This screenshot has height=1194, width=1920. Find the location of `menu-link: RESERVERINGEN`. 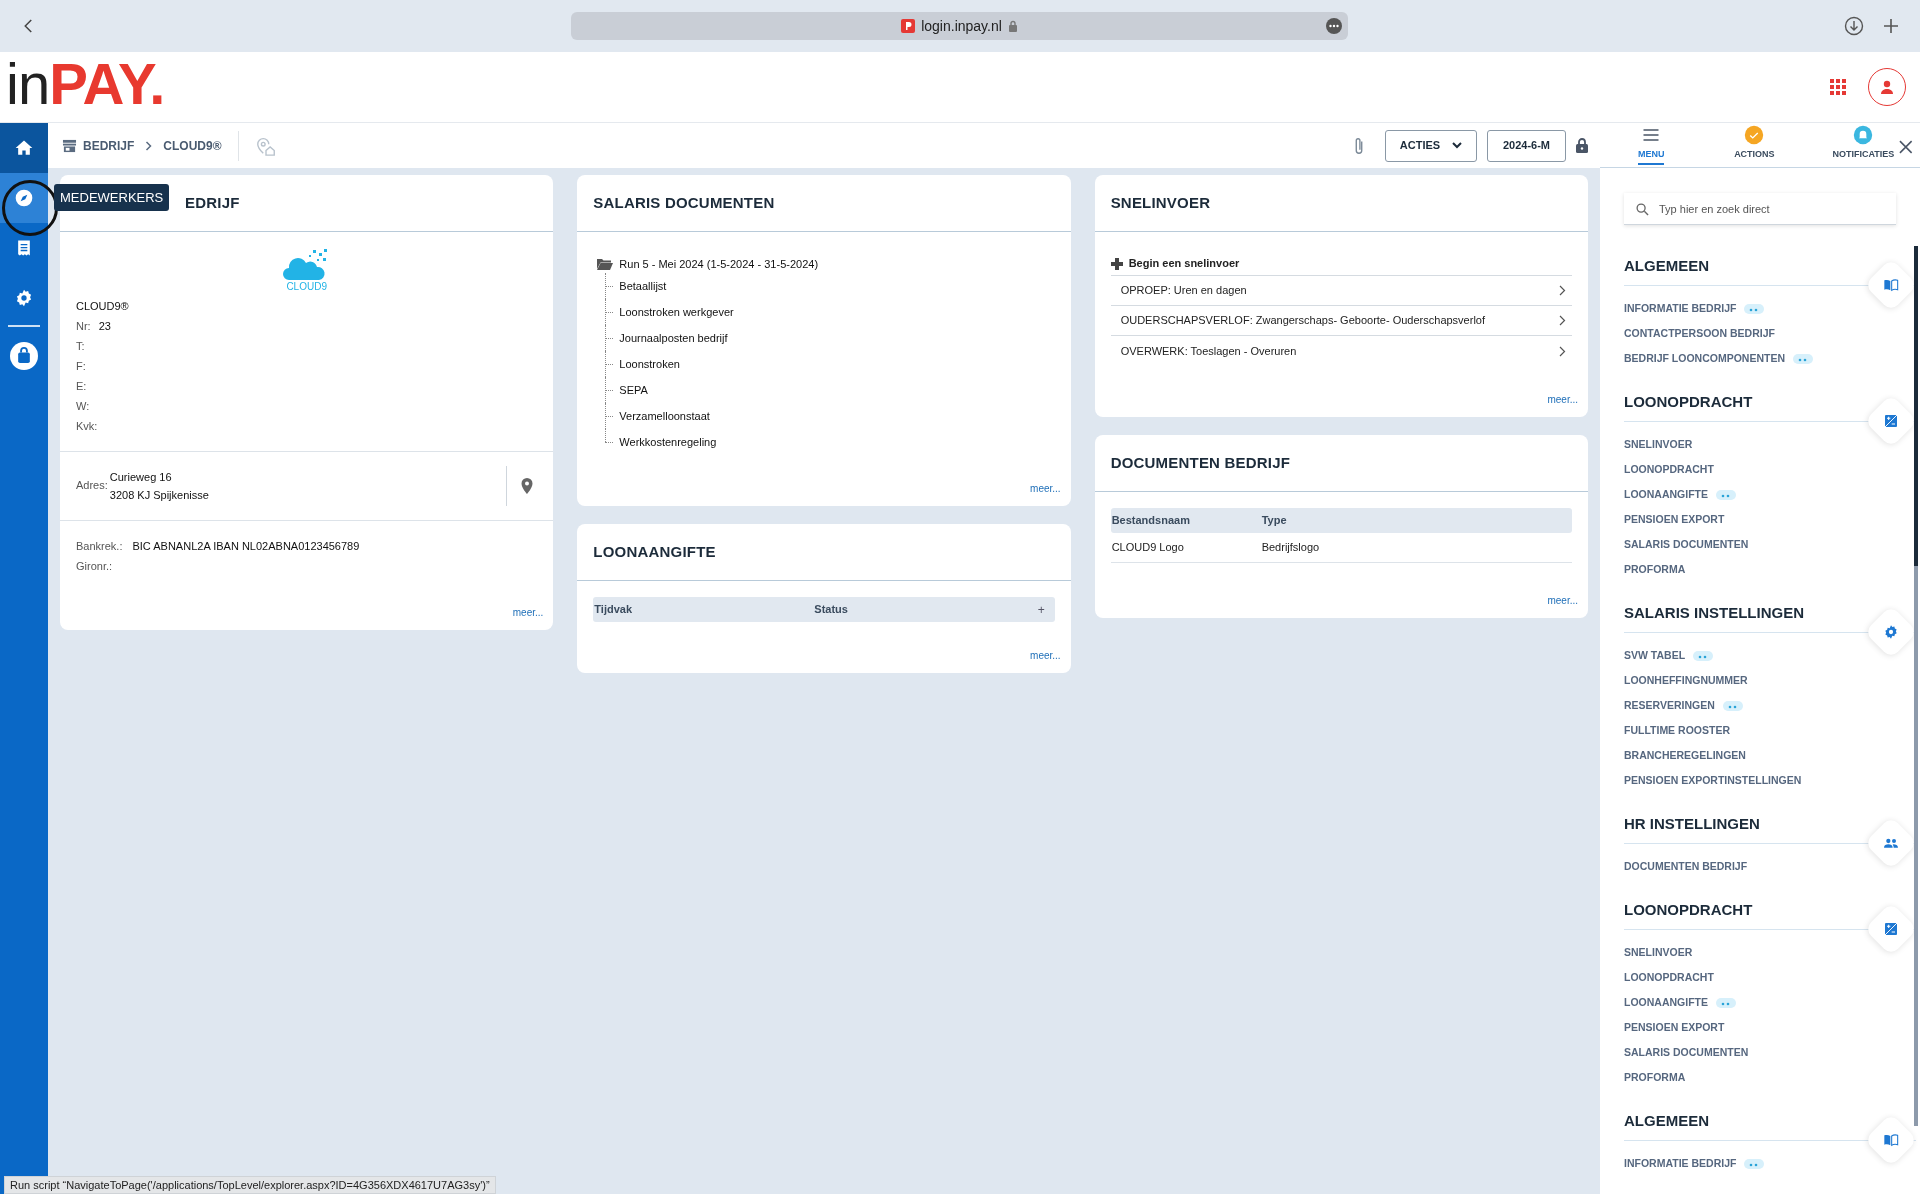

menu-link: RESERVERINGEN is located at coordinates (1669, 705).